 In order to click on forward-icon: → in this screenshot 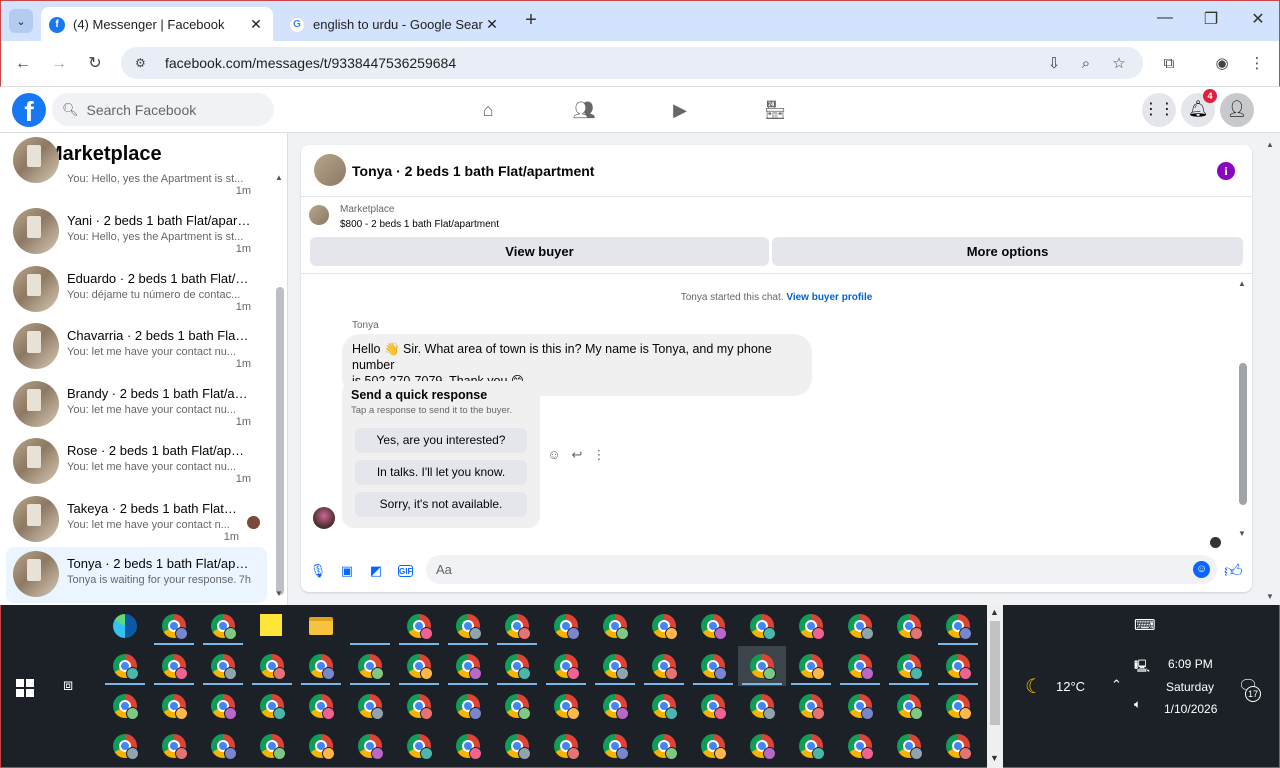, I will do `click(59, 64)`.